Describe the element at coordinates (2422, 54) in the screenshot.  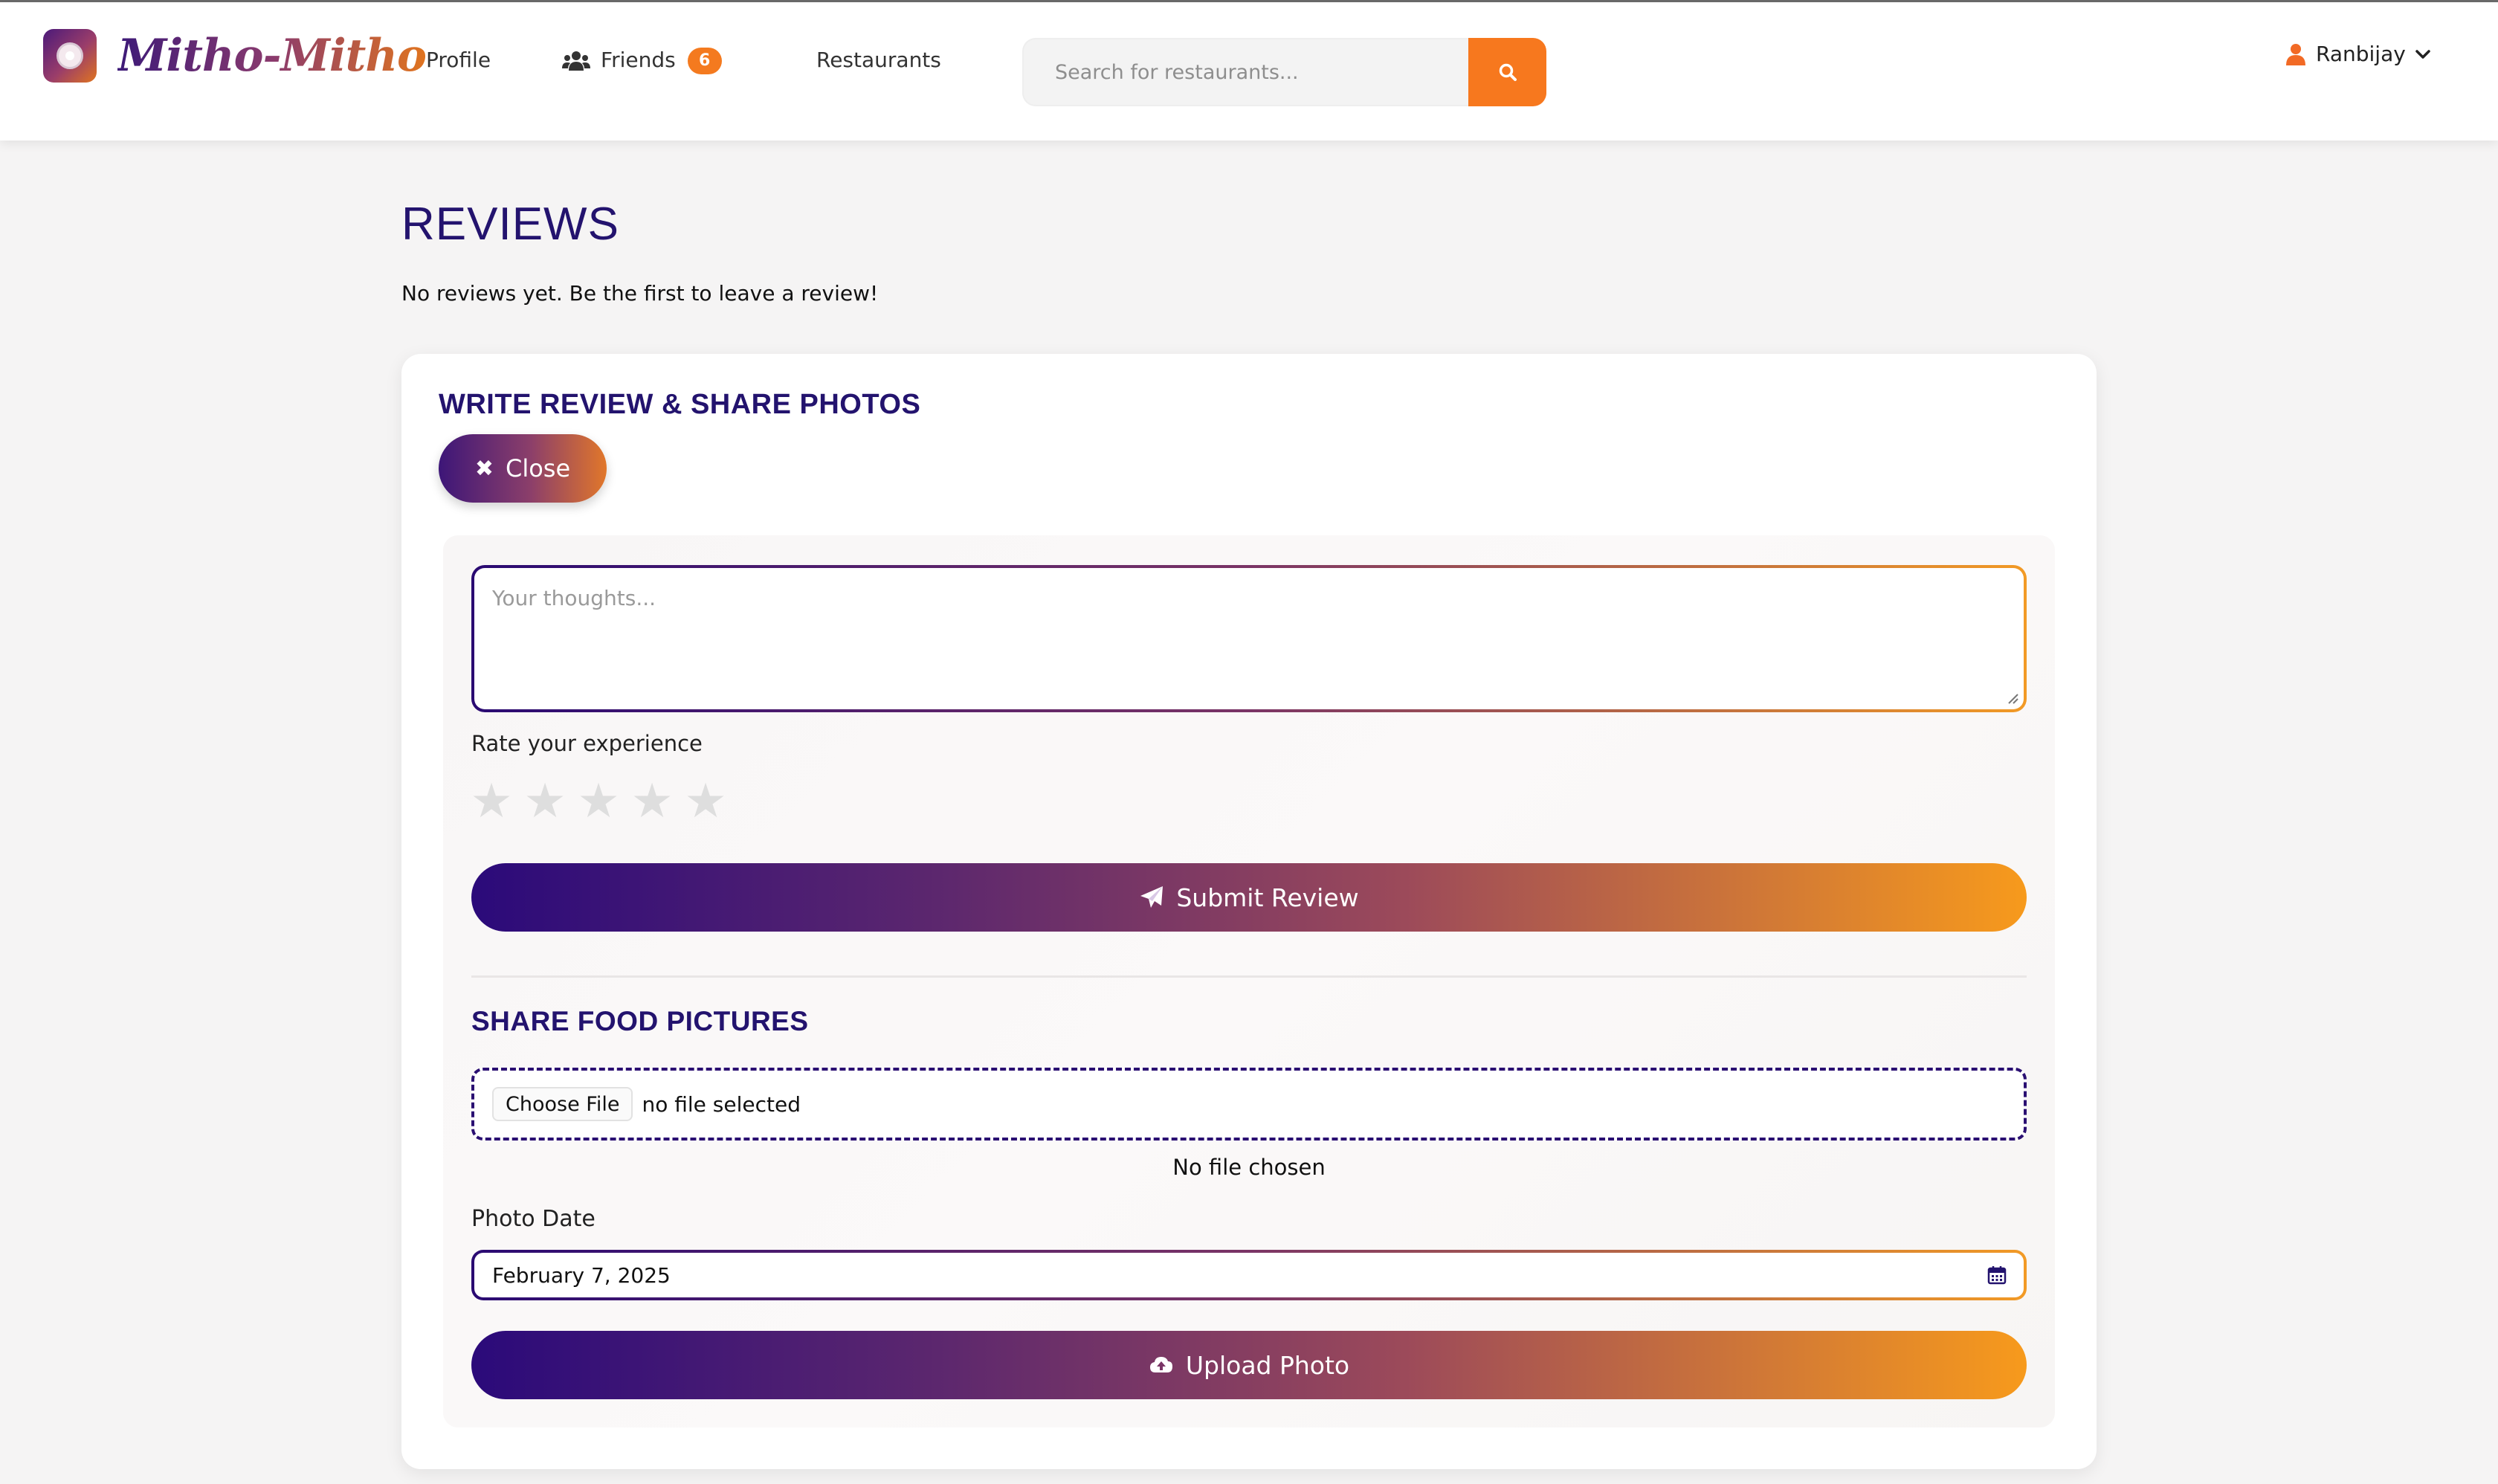
I see `chevron-down-icon` at that location.